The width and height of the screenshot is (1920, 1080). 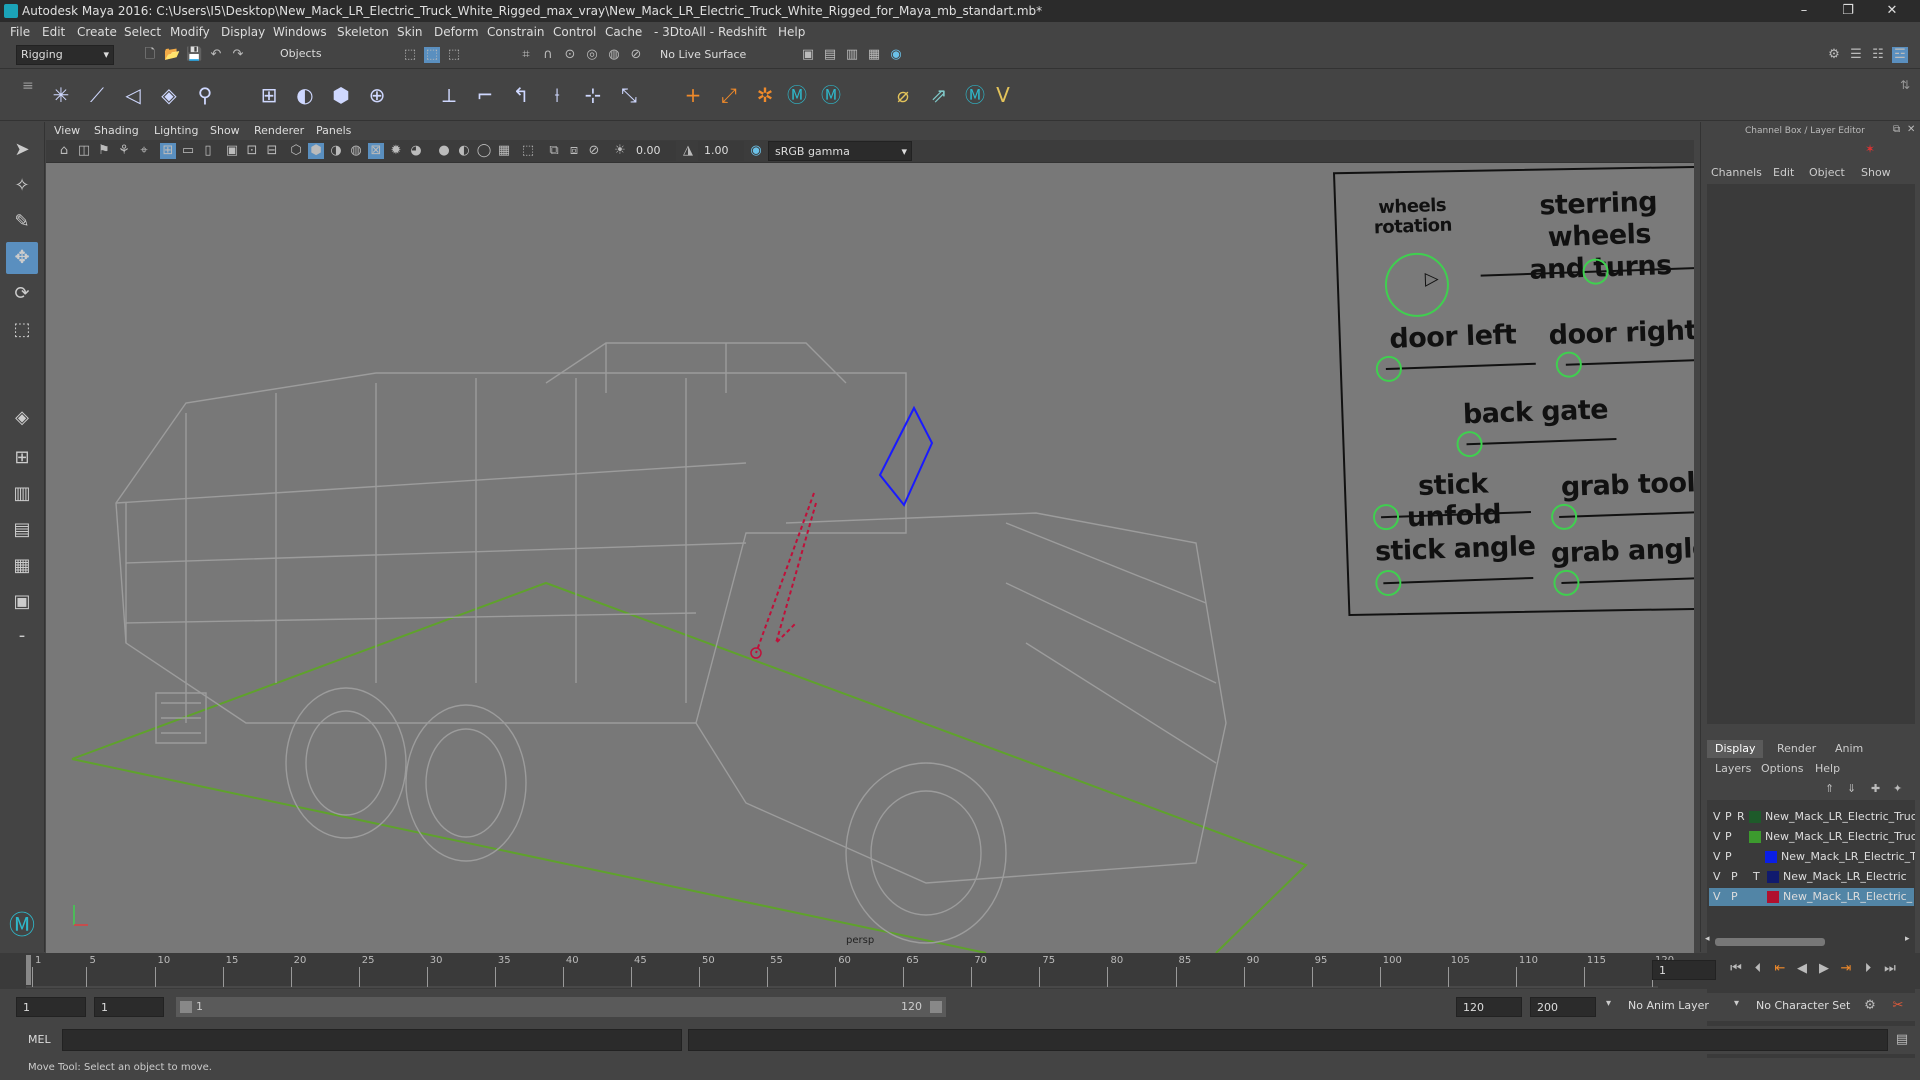 I want to click on range-end-handle, so click(x=936, y=1007).